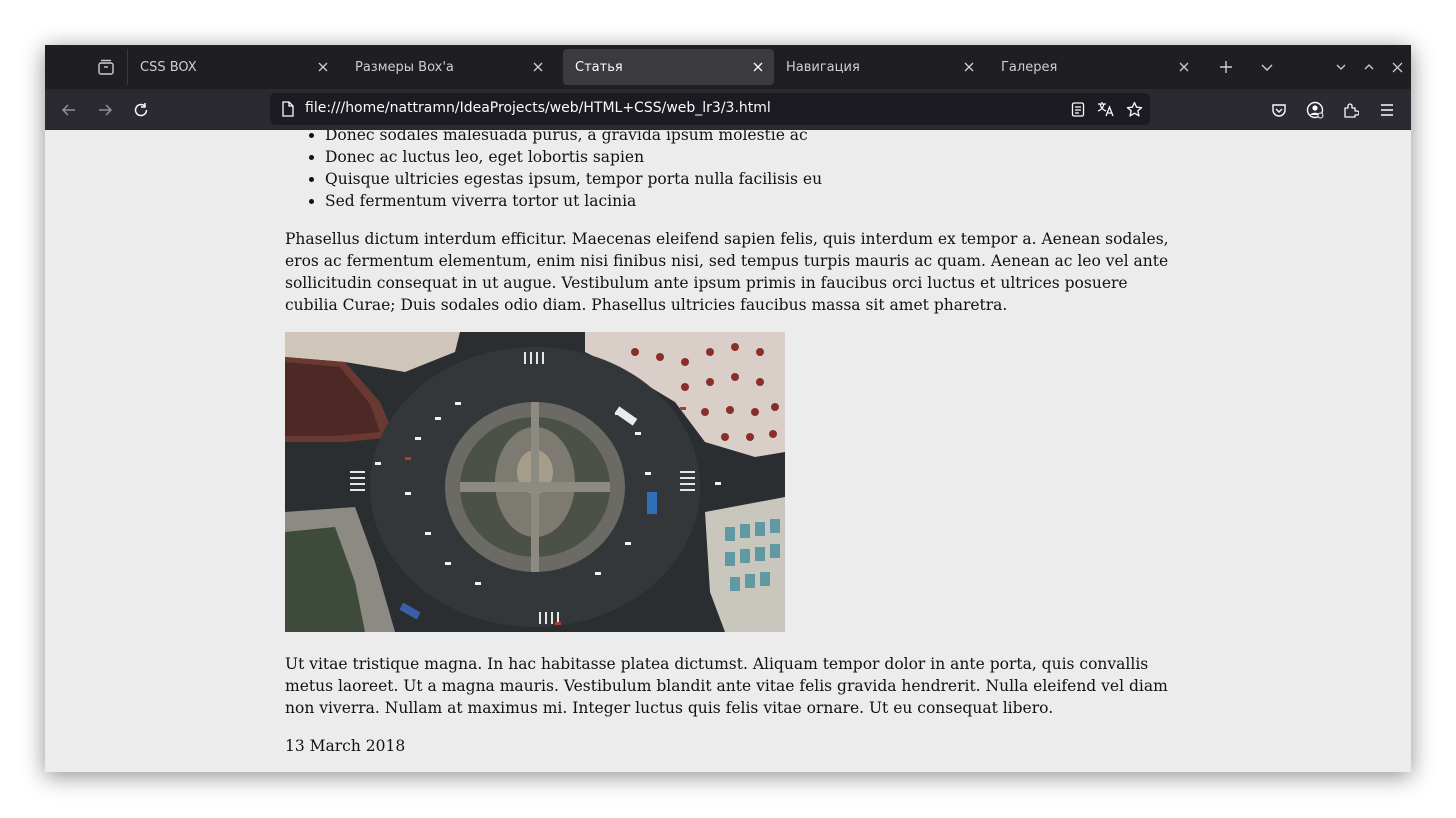 This screenshot has width=1456, height=818. Describe the element at coordinates (573, 201) in the screenshot. I see `list-item: Sed fermentum viverra tortor ut lacinia` at that location.